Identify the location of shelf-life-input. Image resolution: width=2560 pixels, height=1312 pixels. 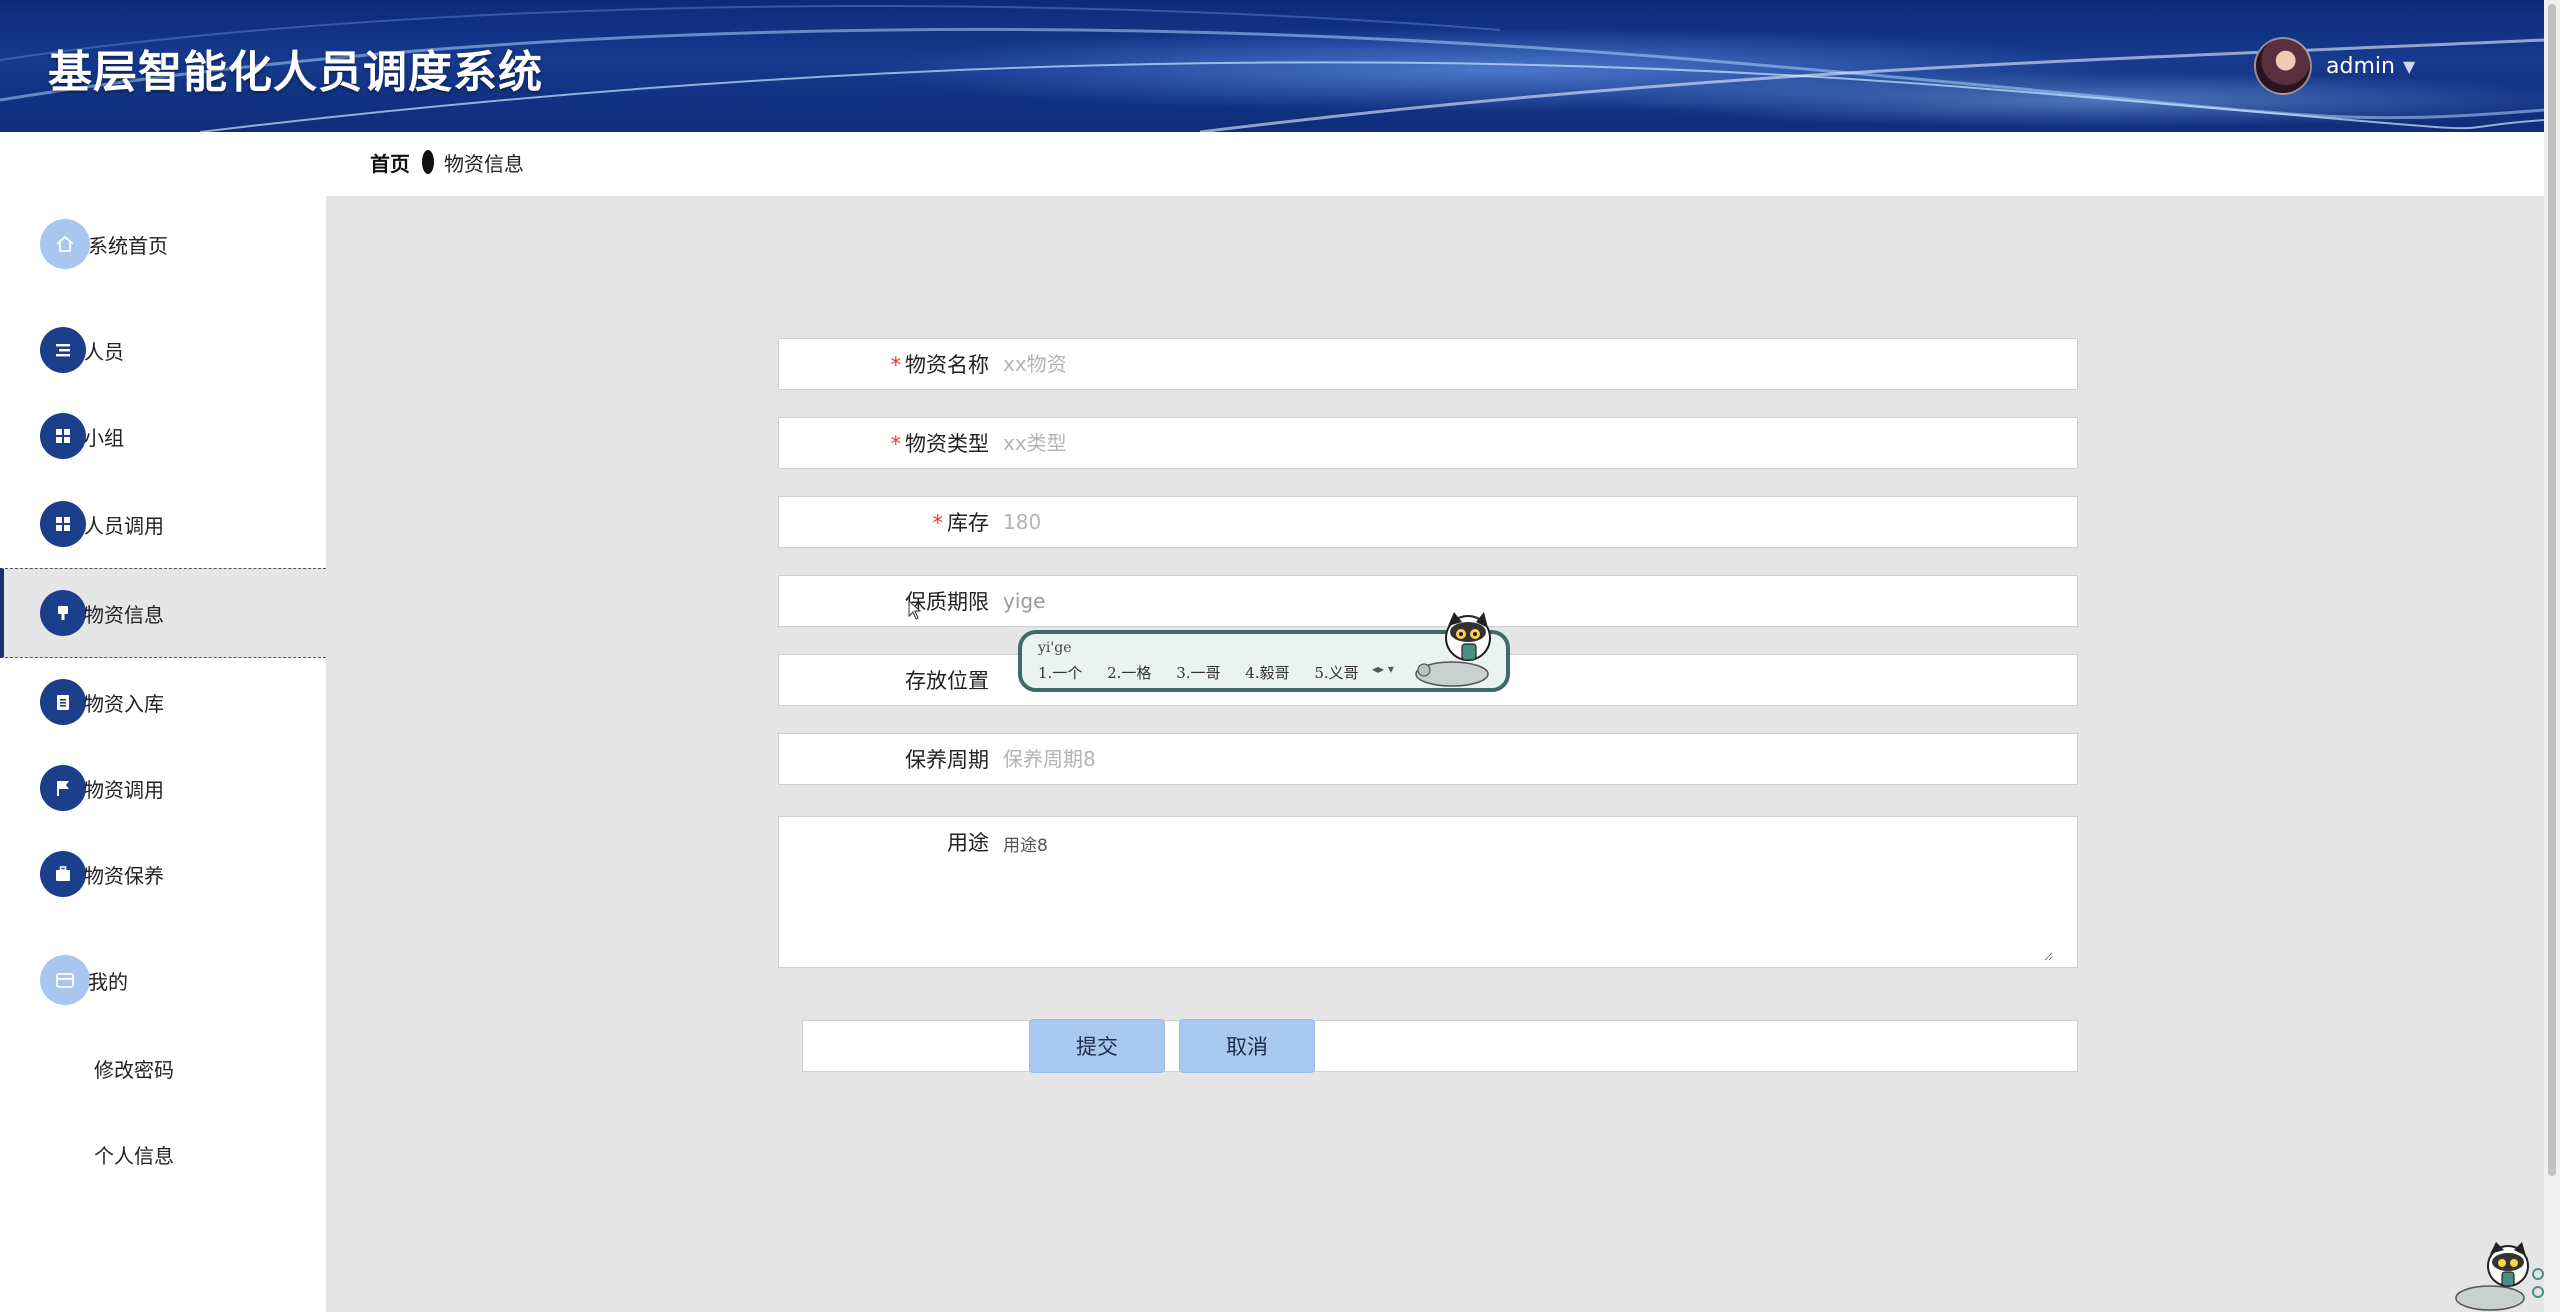
(1538, 601).